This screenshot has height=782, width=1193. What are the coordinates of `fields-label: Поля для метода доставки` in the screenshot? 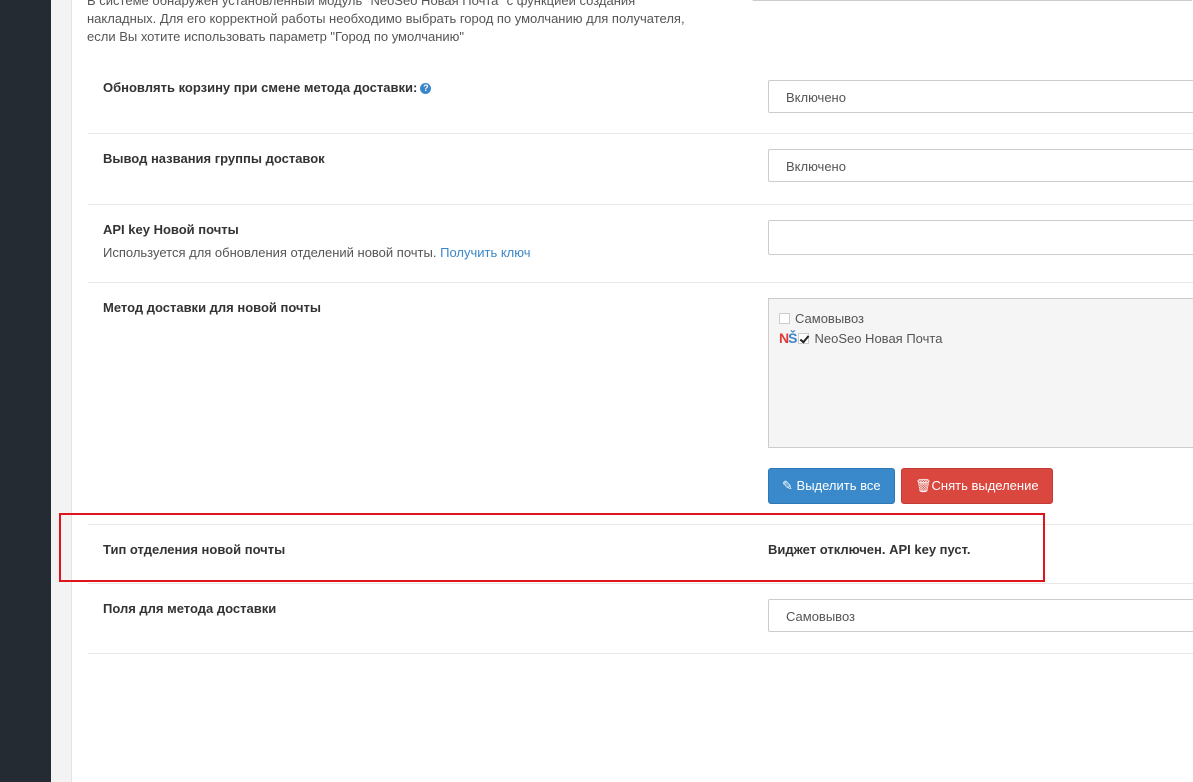 It's located at (190, 608).